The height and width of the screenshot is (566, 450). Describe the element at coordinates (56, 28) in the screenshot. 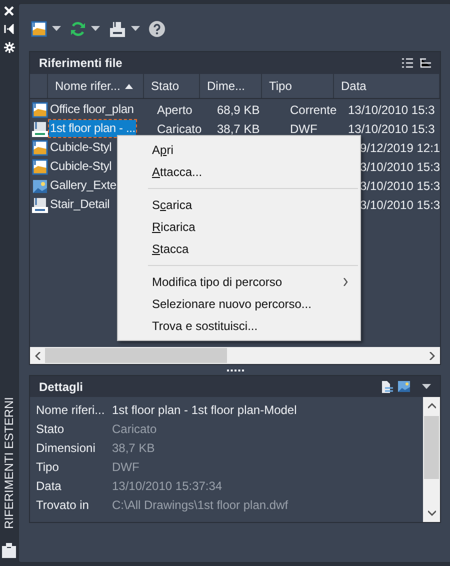

I see `attach-dropdown-caret-icon` at that location.